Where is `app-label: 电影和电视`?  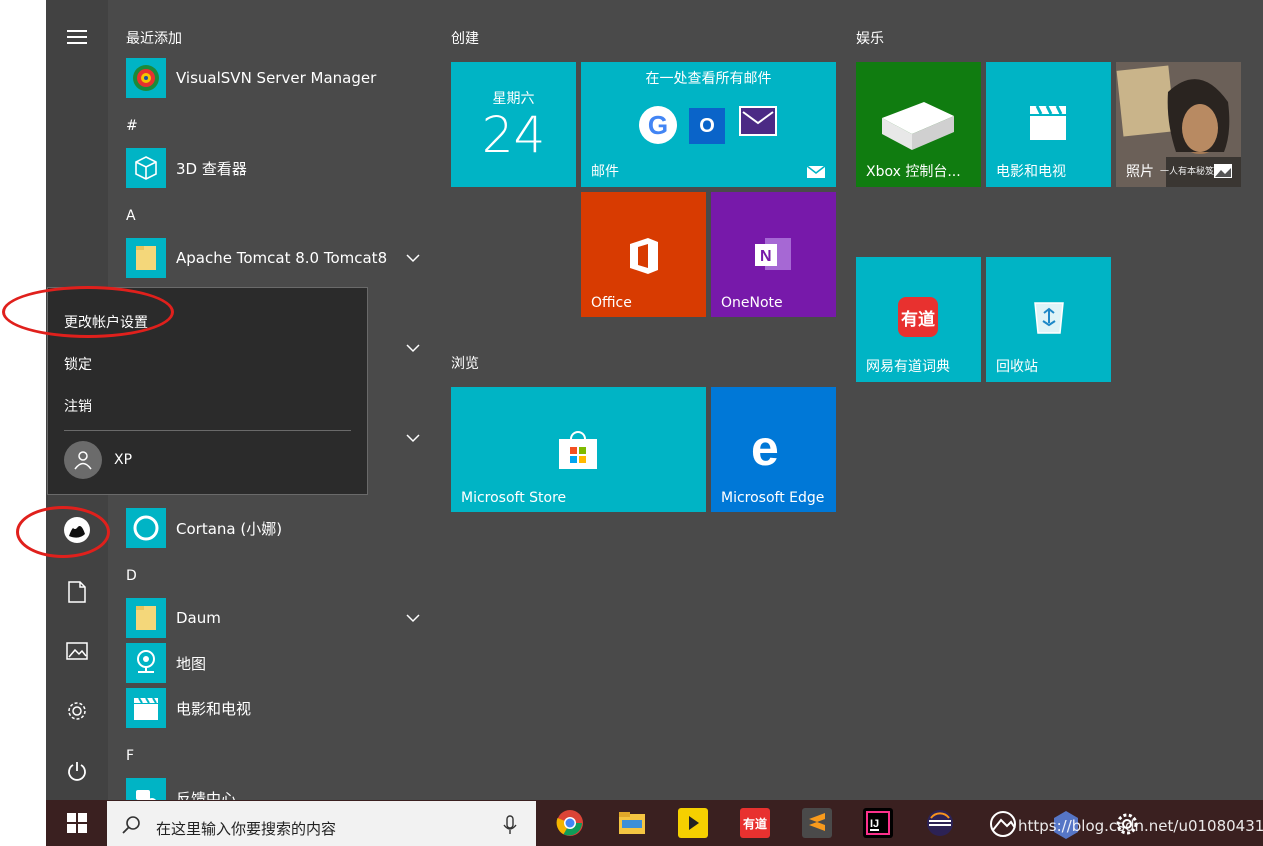 app-label: 电影和电视 is located at coordinates (214, 708).